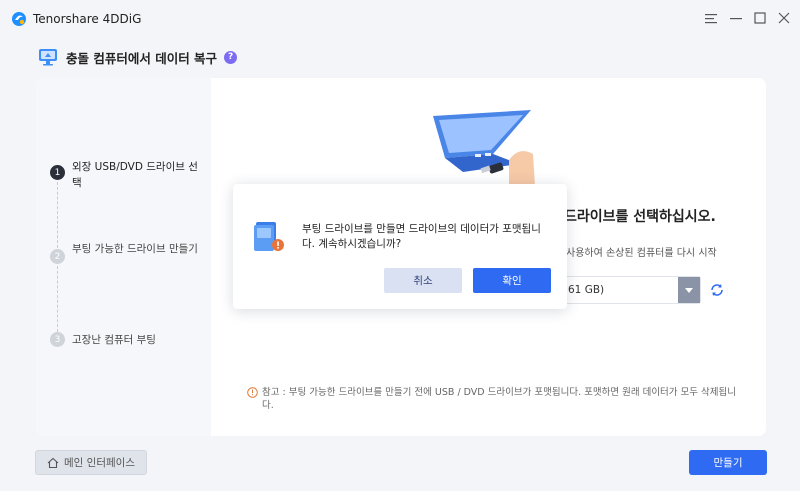 The width and height of the screenshot is (800, 491). I want to click on menu-icon, so click(711, 18).